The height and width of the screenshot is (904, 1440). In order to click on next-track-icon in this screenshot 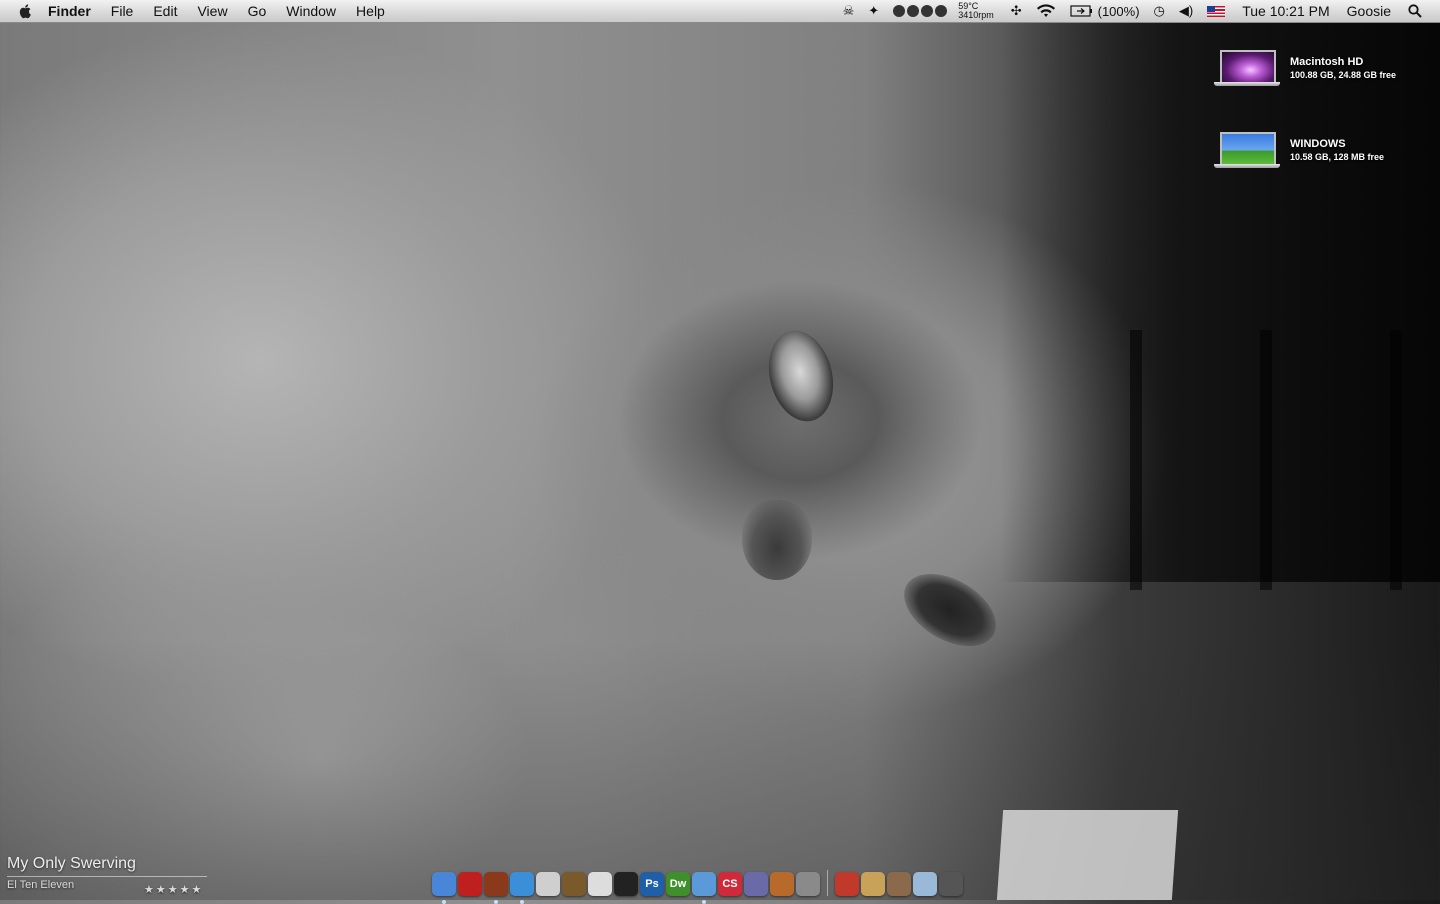, I will do `click(927, 11)`.